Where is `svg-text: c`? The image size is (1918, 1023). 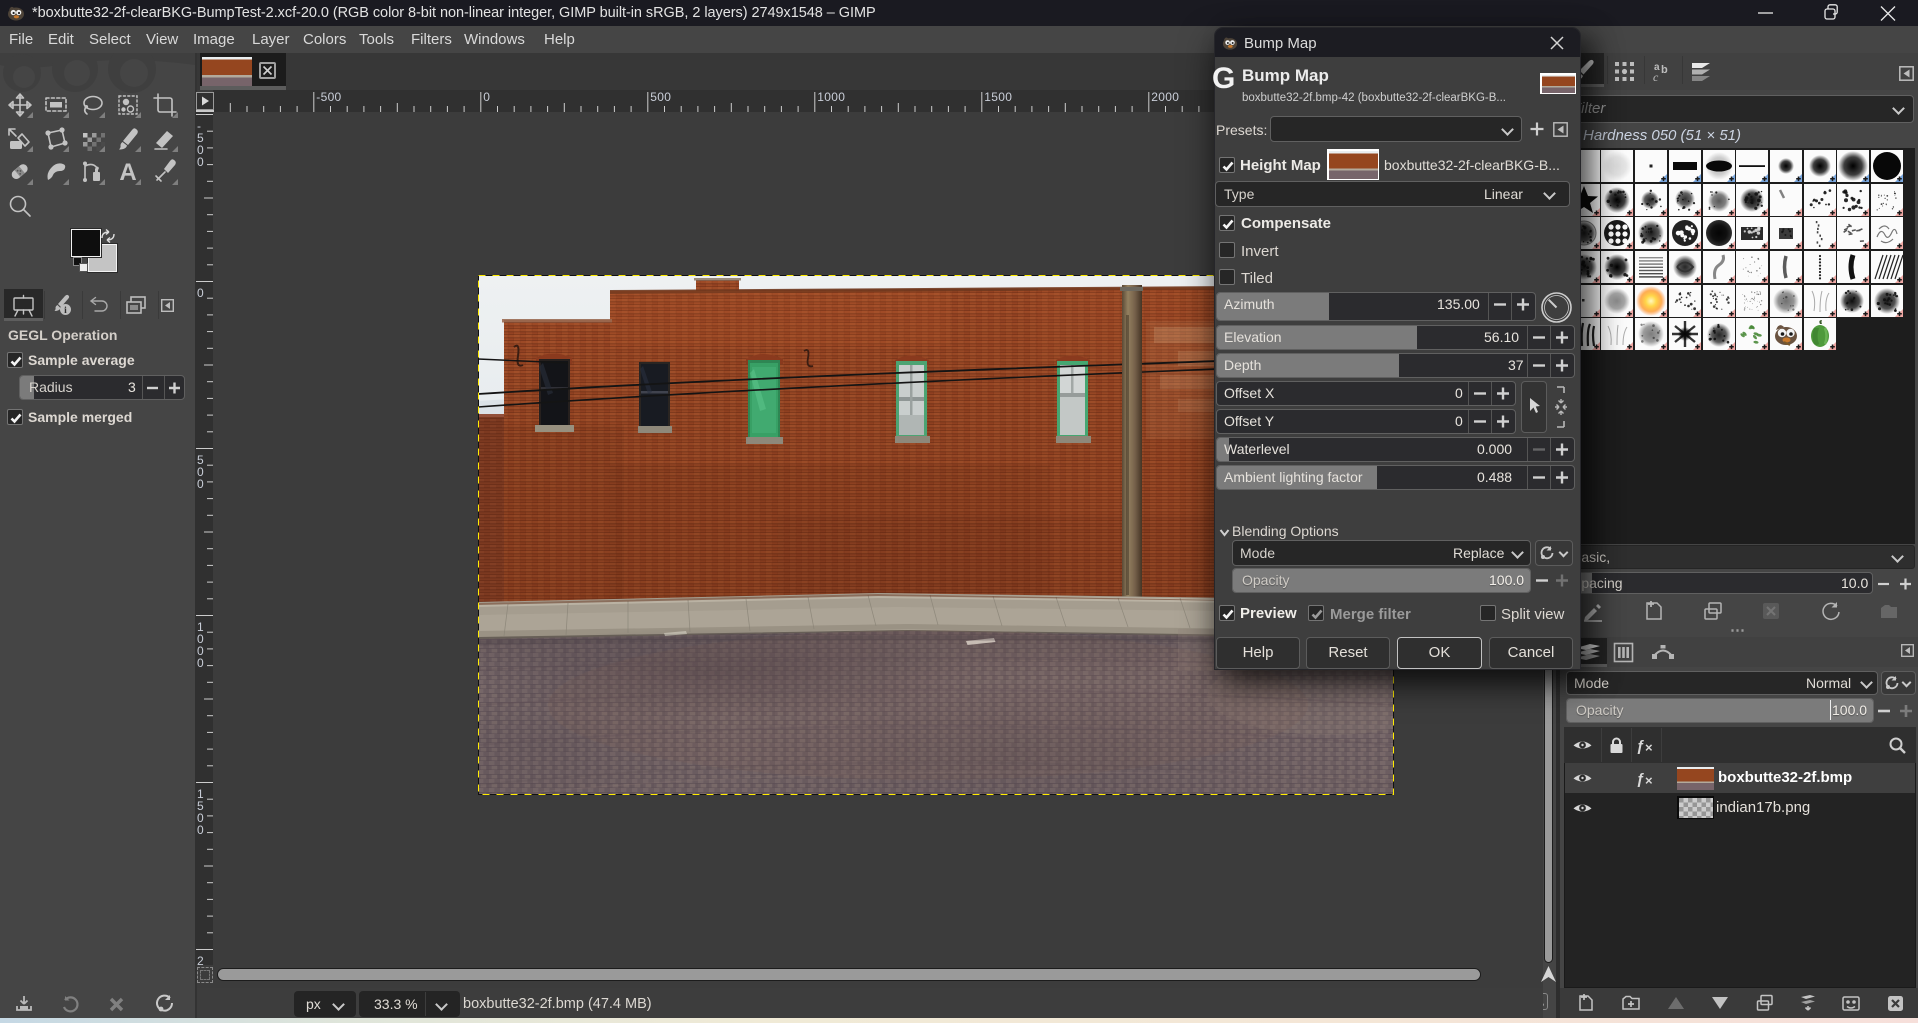
svg-text: c is located at coordinates (1656, 77).